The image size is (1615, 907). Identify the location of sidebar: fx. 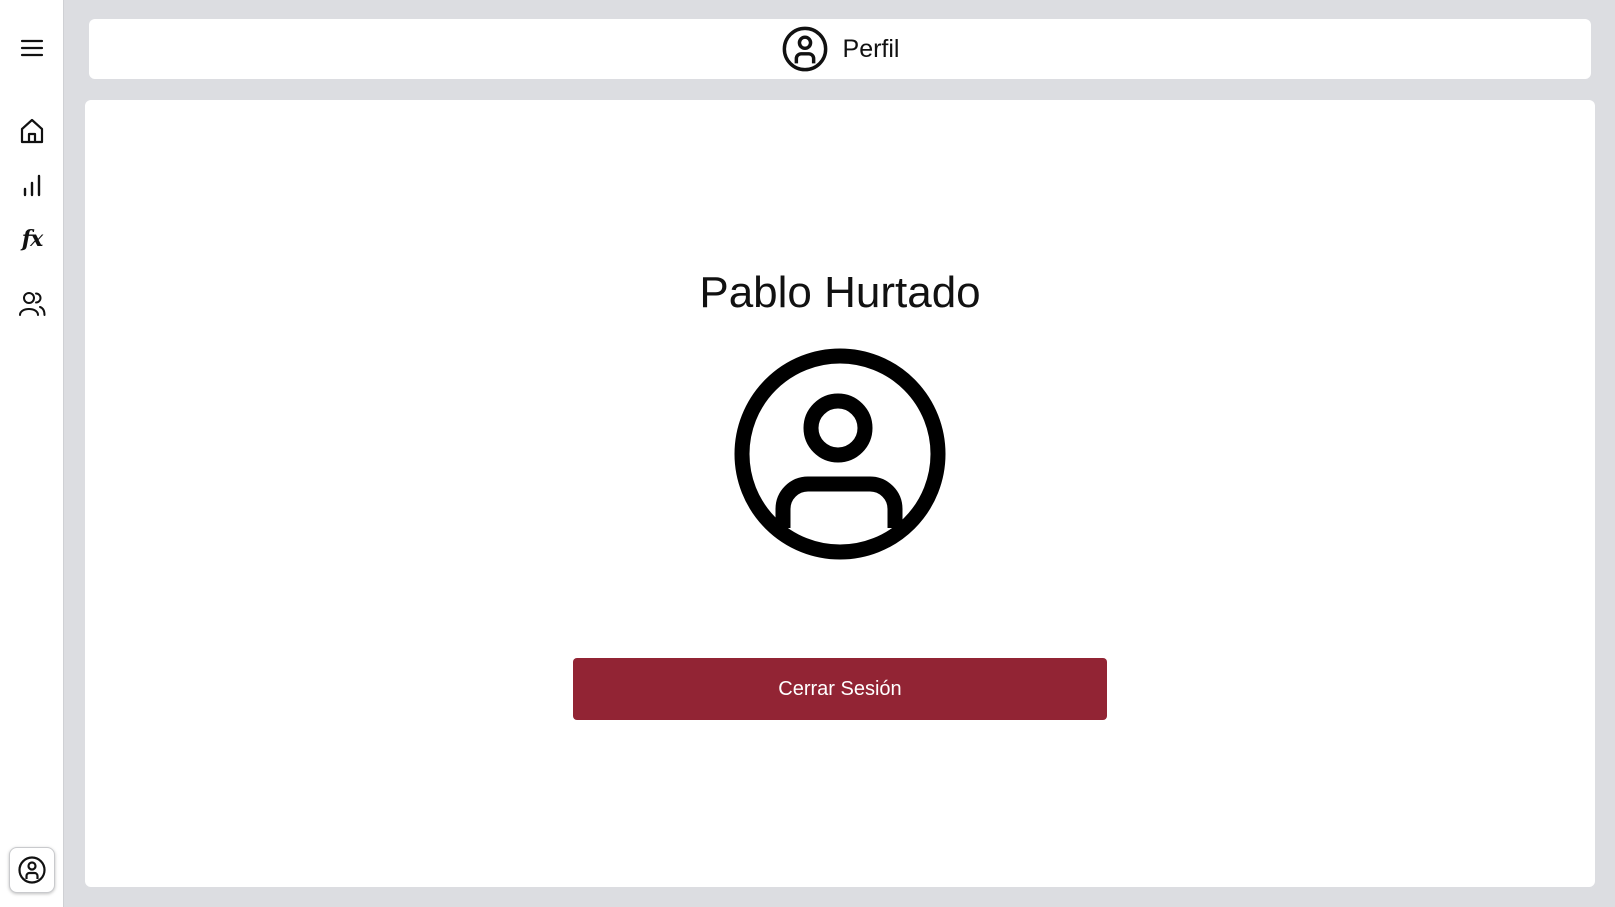
(32, 453).